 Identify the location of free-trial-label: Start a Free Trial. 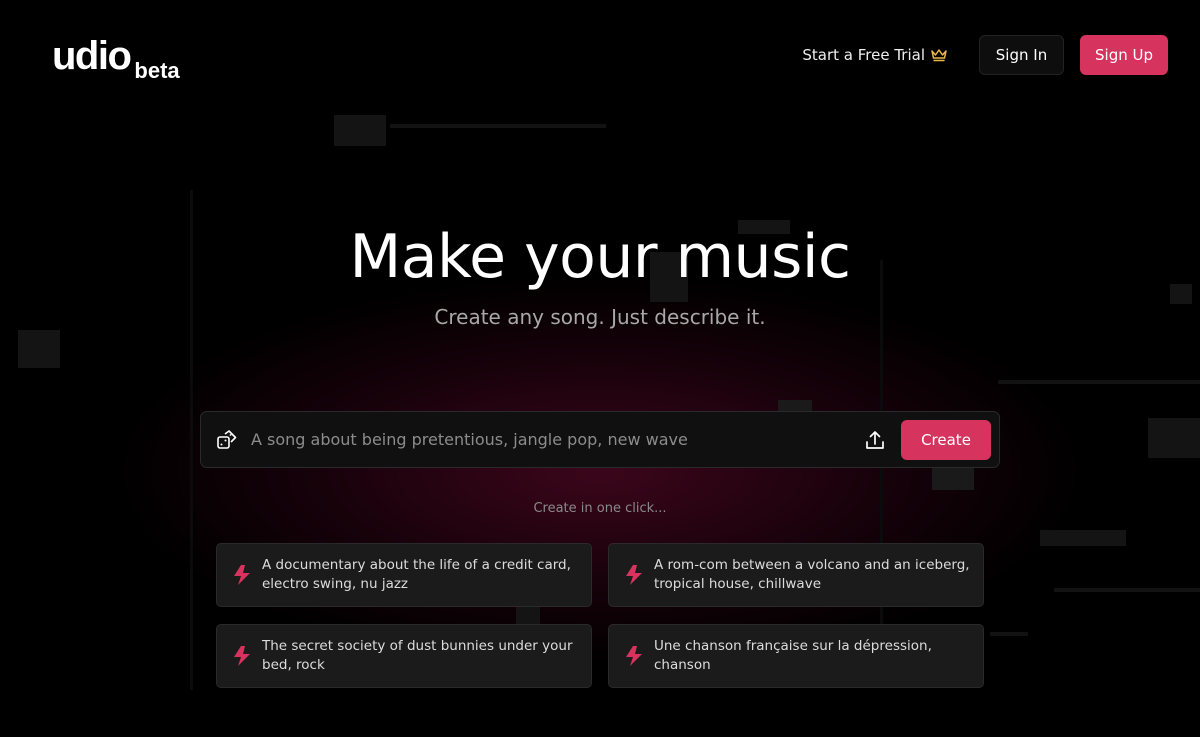
(863, 55).